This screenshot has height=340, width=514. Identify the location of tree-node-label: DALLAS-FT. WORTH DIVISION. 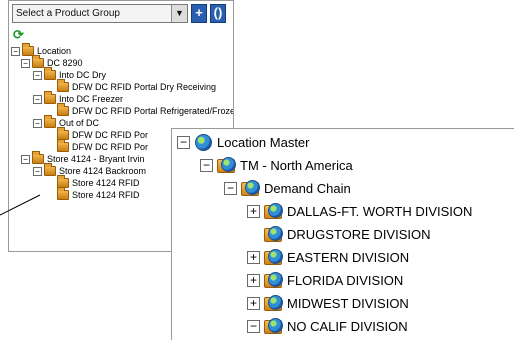
(380, 211).